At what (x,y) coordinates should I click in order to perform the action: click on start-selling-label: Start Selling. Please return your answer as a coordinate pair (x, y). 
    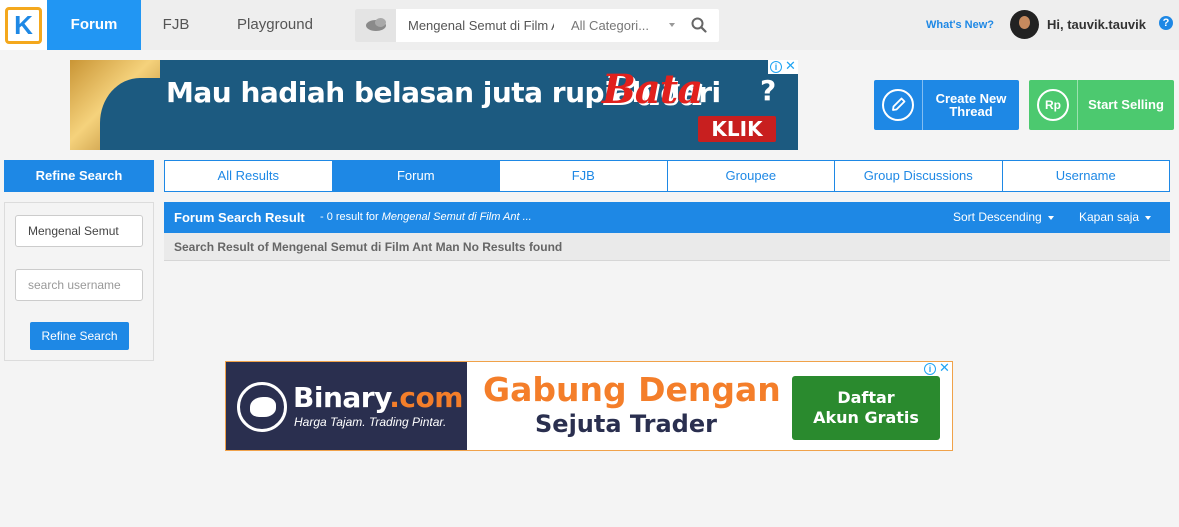
    Looking at the image, I should click on (1126, 104).